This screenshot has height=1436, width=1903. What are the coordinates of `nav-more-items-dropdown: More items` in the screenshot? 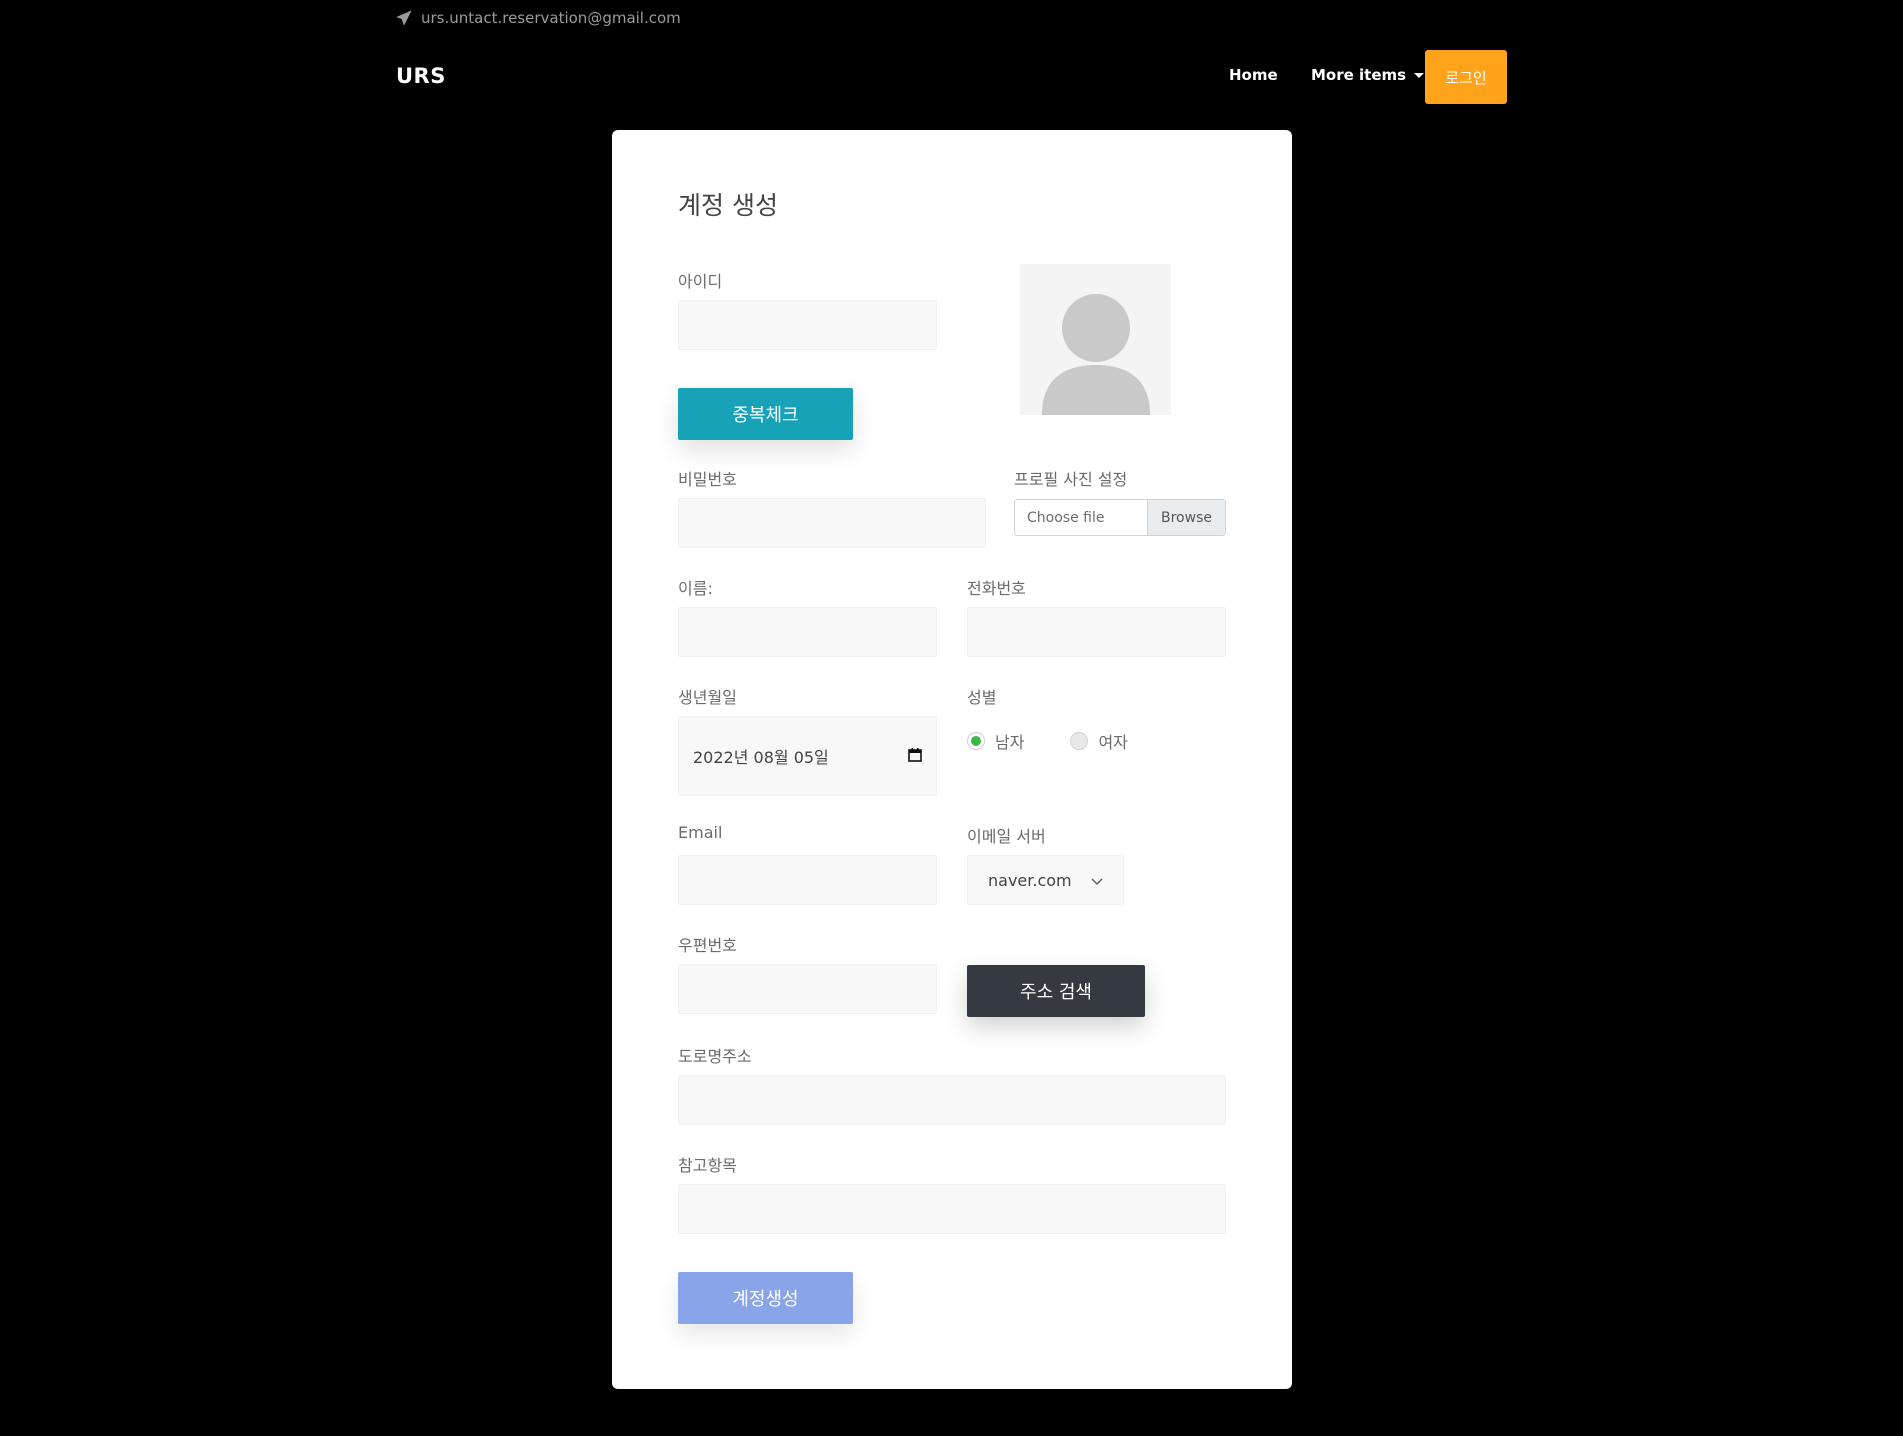 It's located at (1368, 75).